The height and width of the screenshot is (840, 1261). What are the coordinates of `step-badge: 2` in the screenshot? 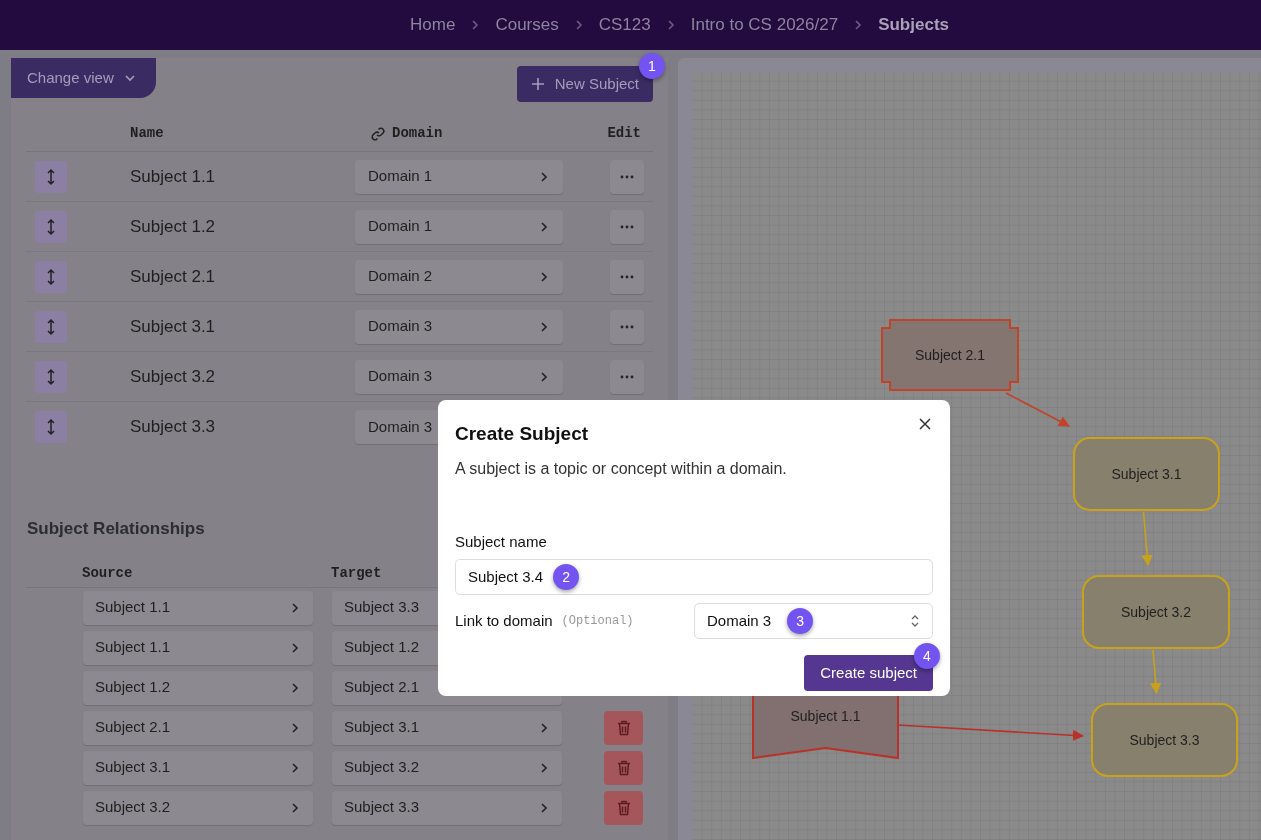 It's located at (566, 577).